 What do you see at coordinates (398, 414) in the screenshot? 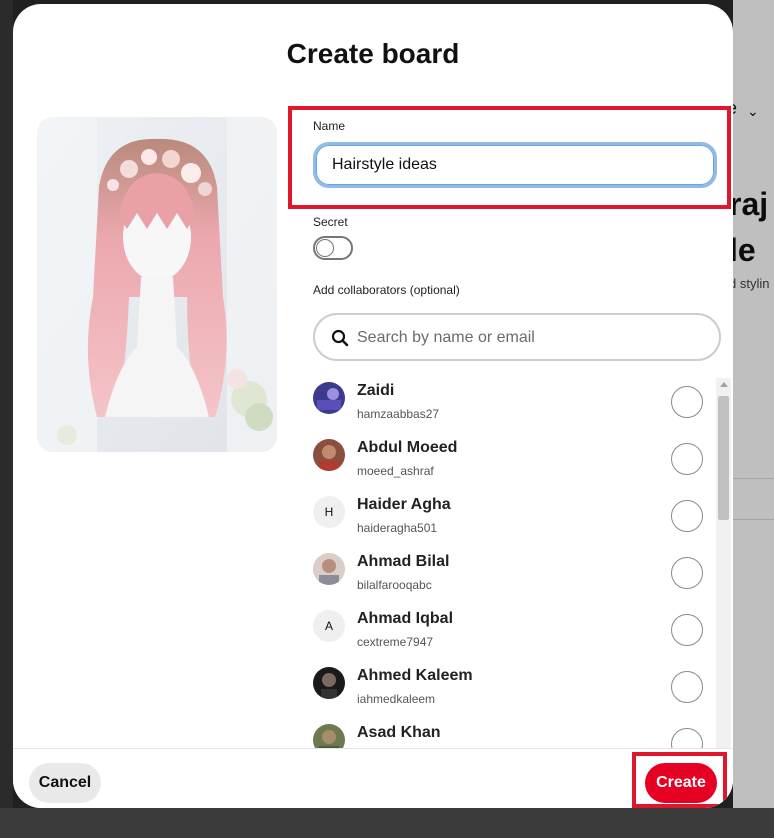
I see `collaborator-username: hamzaabbas27` at bounding box center [398, 414].